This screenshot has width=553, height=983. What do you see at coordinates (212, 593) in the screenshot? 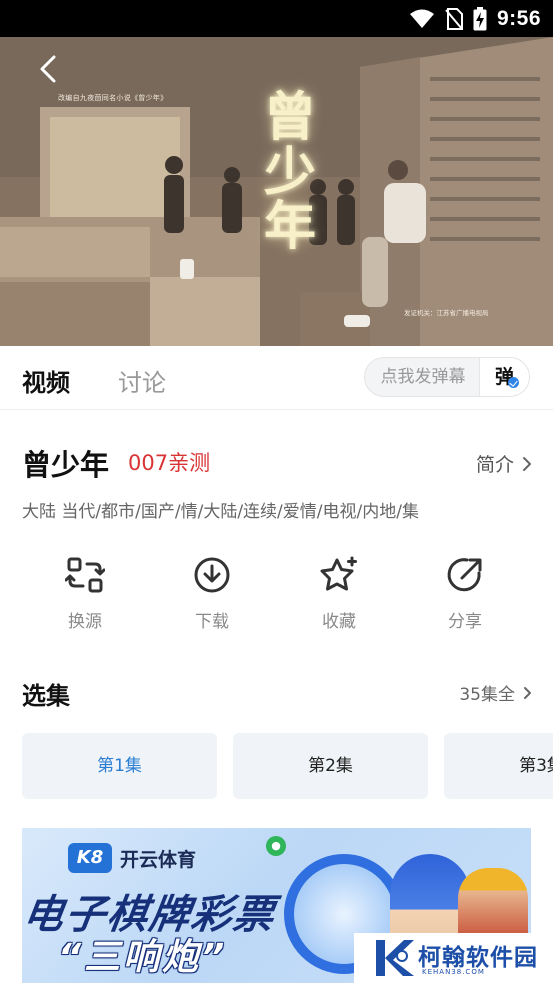
I see `download-button: 下载` at bounding box center [212, 593].